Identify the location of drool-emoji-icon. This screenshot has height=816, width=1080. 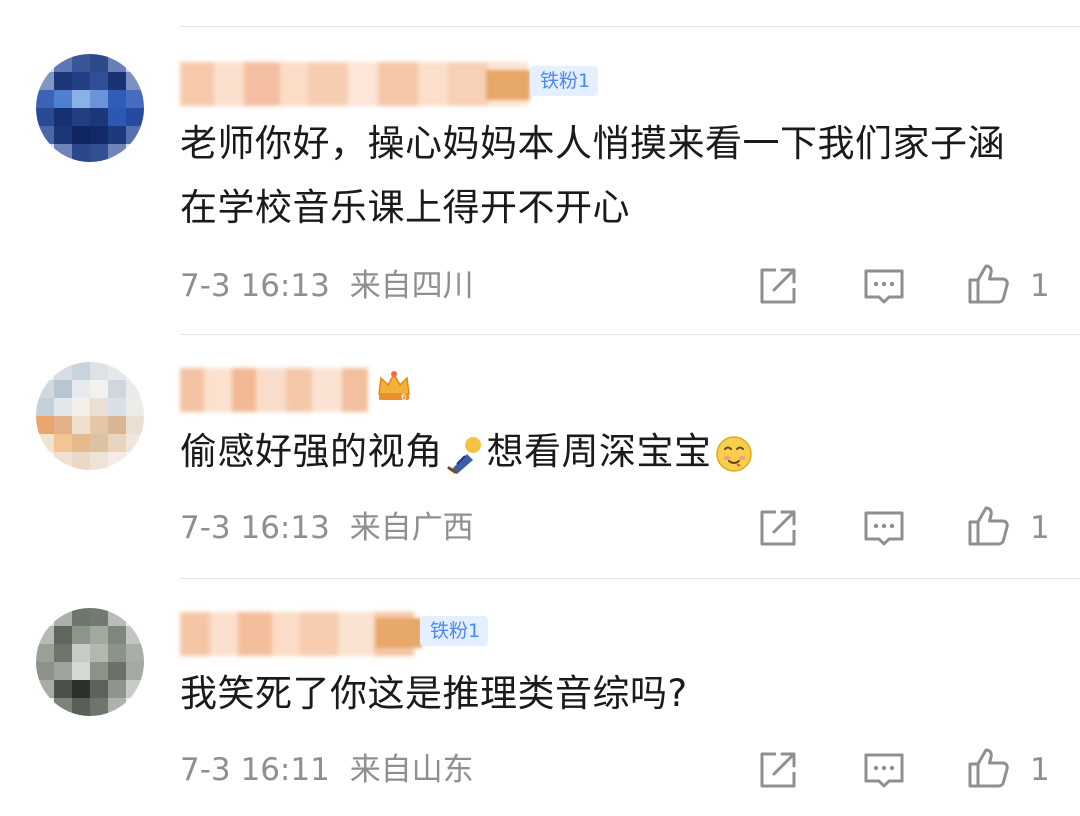
(733, 453).